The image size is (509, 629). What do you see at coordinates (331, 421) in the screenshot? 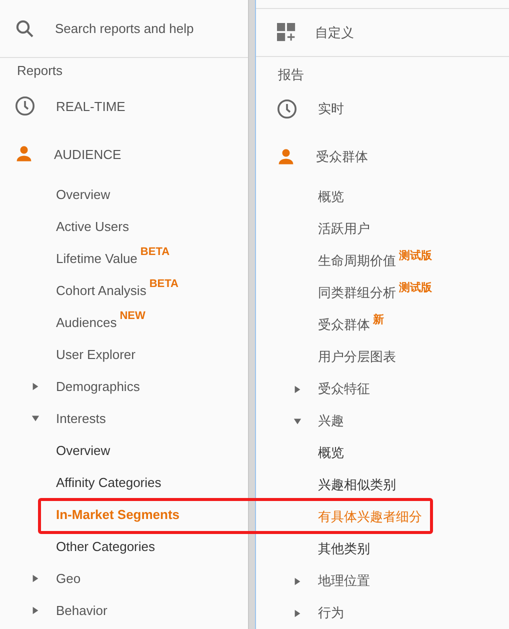
I see `nav-item: 兴趣` at bounding box center [331, 421].